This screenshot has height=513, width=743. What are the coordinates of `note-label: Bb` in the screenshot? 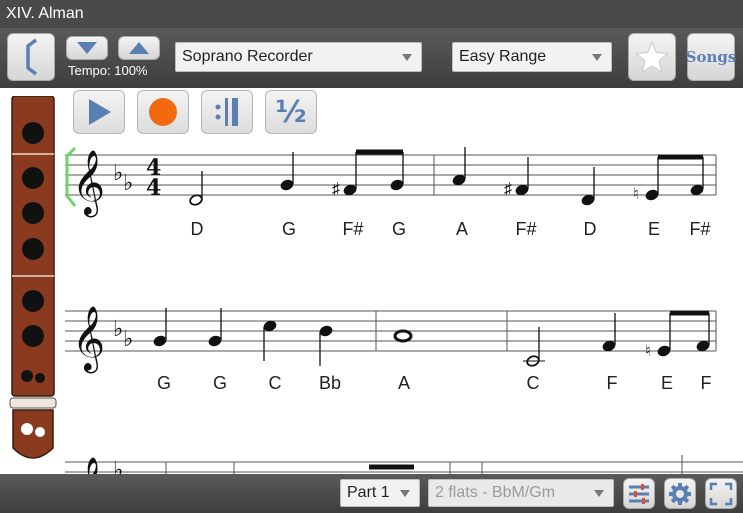 It's located at (330, 383).